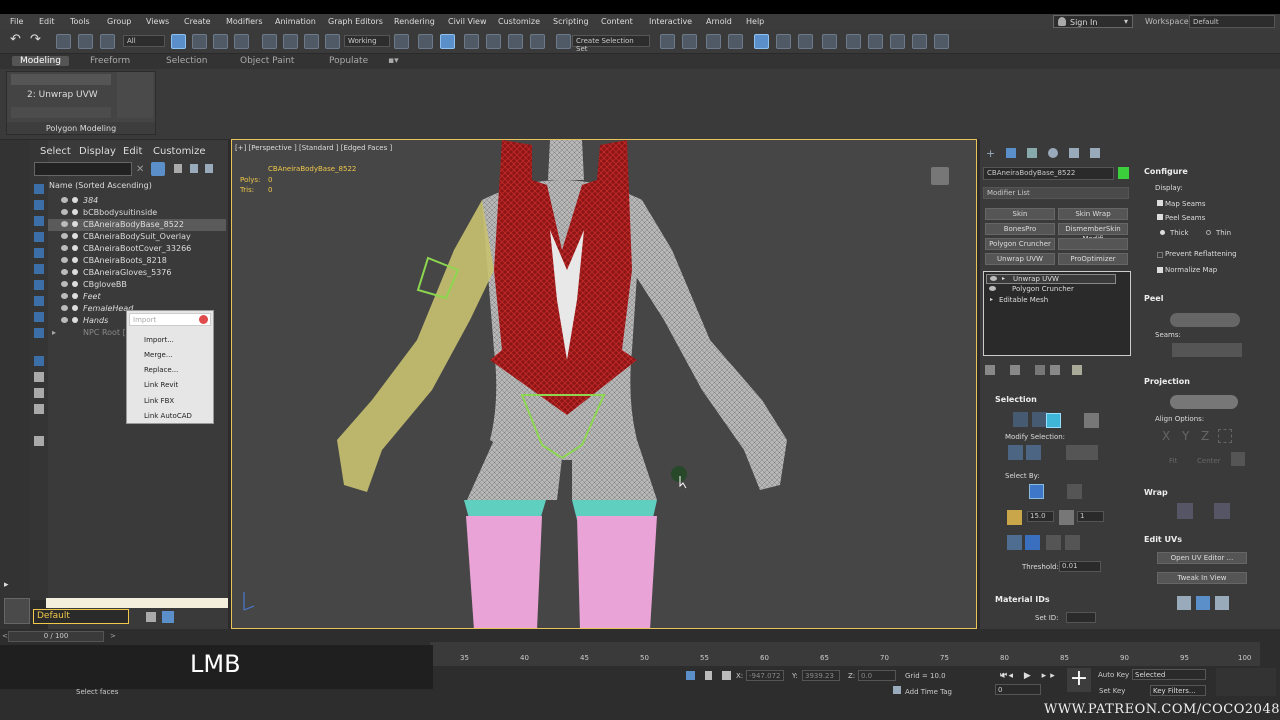 The image size is (1280, 720). I want to click on display-groups-icon, so click(39, 301).